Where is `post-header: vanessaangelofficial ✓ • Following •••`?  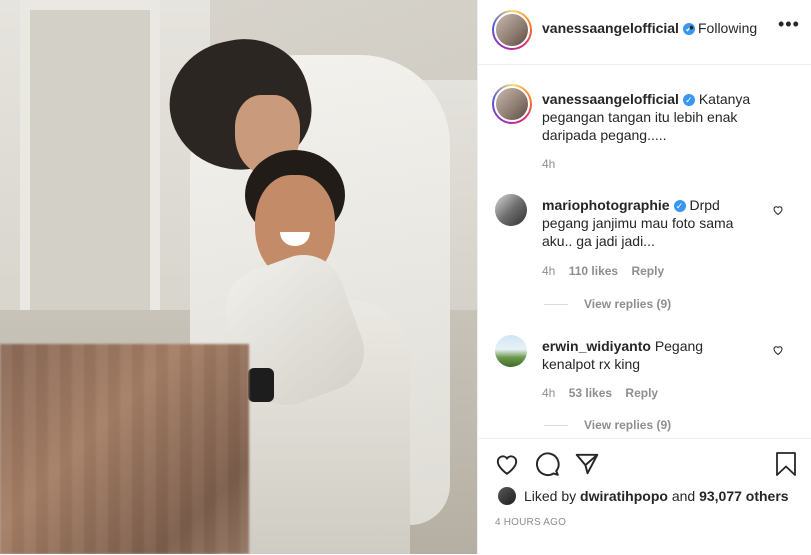
post-header: vanessaangelofficial ✓ • Following ••• is located at coordinates (644, 32).